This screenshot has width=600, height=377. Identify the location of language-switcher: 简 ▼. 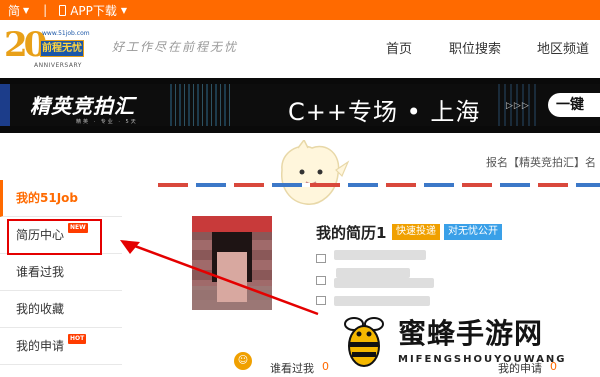
(18, 10).